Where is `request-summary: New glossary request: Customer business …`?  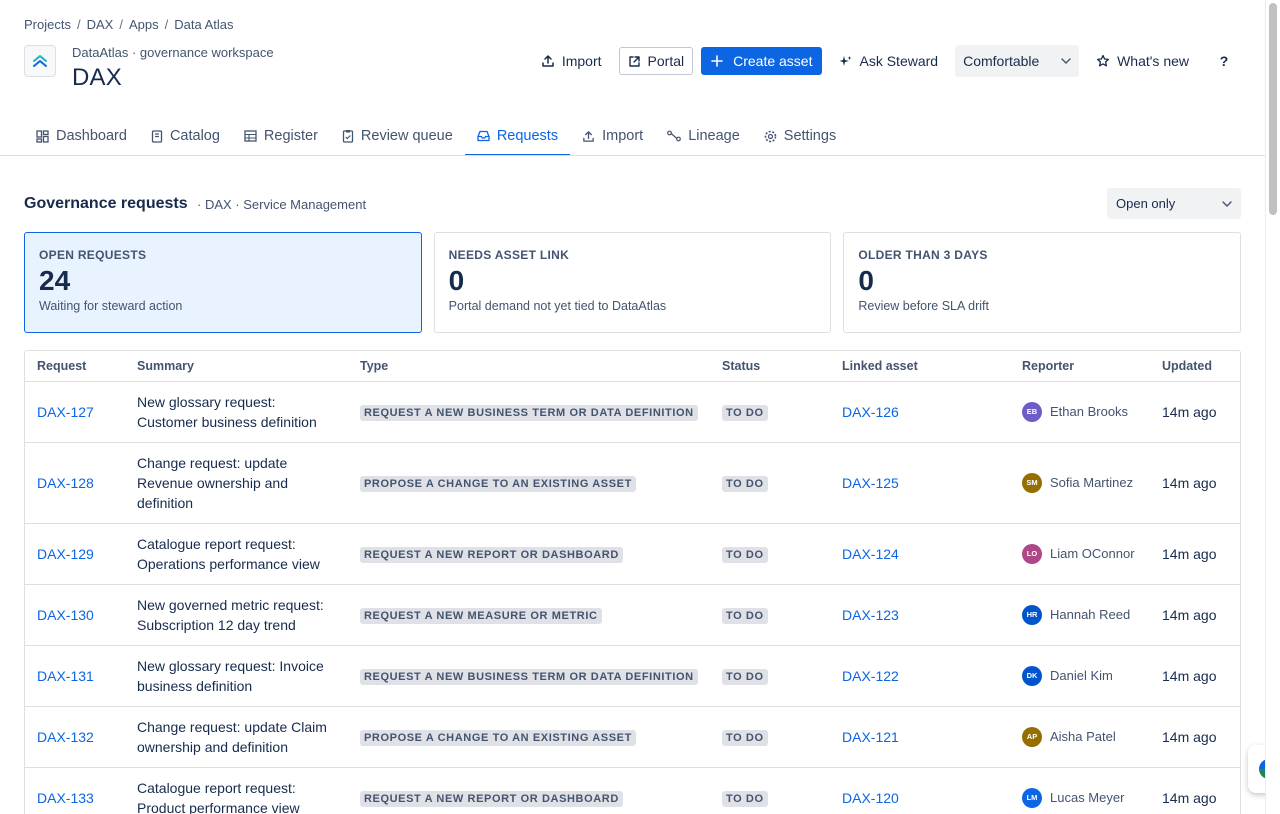 request-summary: New glossary request: Customer business … is located at coordinates (236, 412).